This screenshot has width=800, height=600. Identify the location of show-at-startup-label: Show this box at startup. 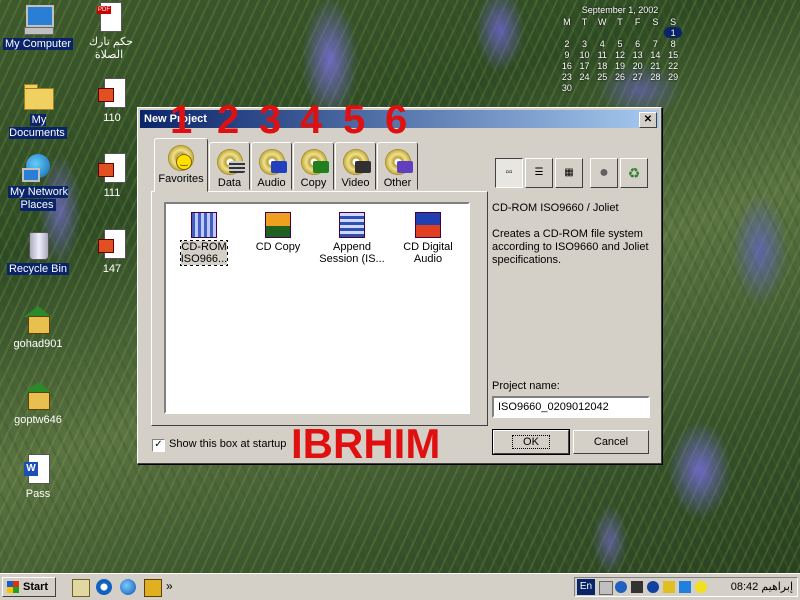
(228, 444).